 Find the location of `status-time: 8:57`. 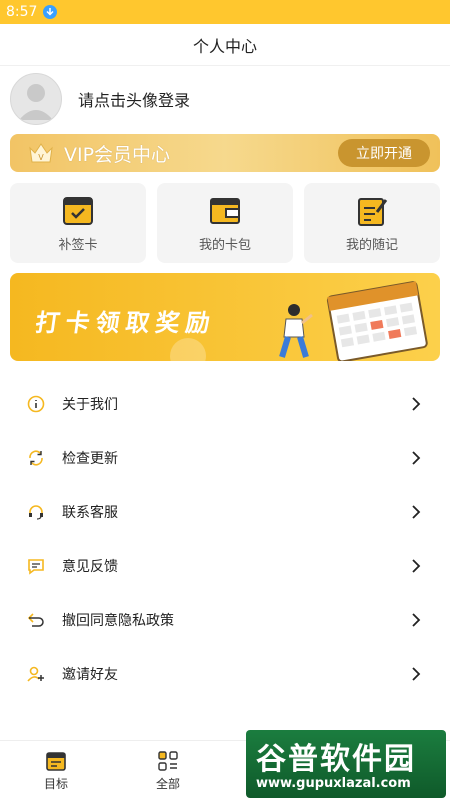

status-time: 8:57 is located at coordinates (22, 12).